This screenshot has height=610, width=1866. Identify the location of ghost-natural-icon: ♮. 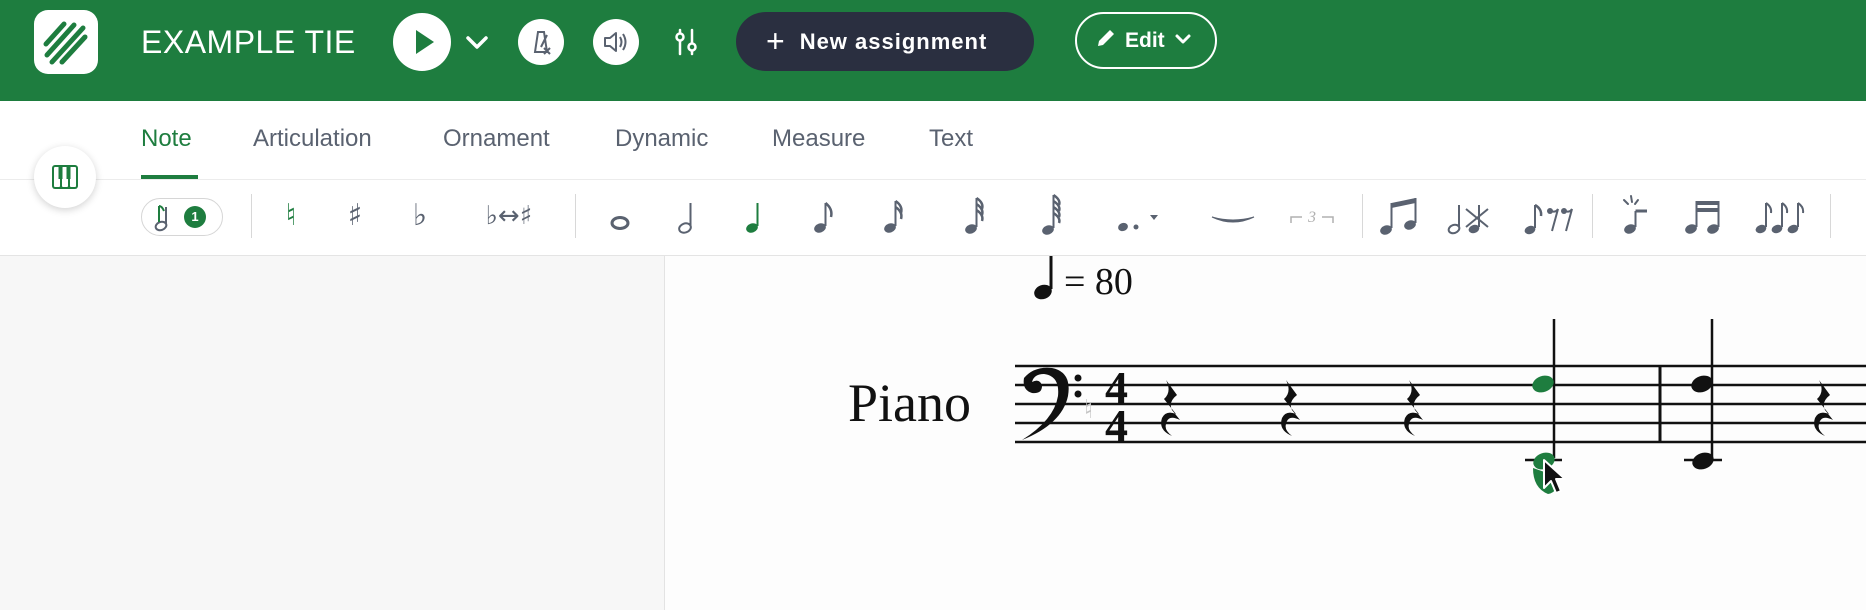
(1088, 410).